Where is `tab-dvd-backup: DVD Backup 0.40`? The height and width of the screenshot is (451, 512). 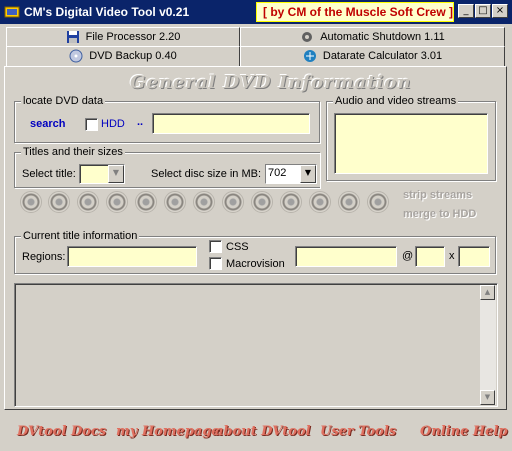
tab-dvd-backup: DVD Backup 0.40 is located at coordinates (123, 56).